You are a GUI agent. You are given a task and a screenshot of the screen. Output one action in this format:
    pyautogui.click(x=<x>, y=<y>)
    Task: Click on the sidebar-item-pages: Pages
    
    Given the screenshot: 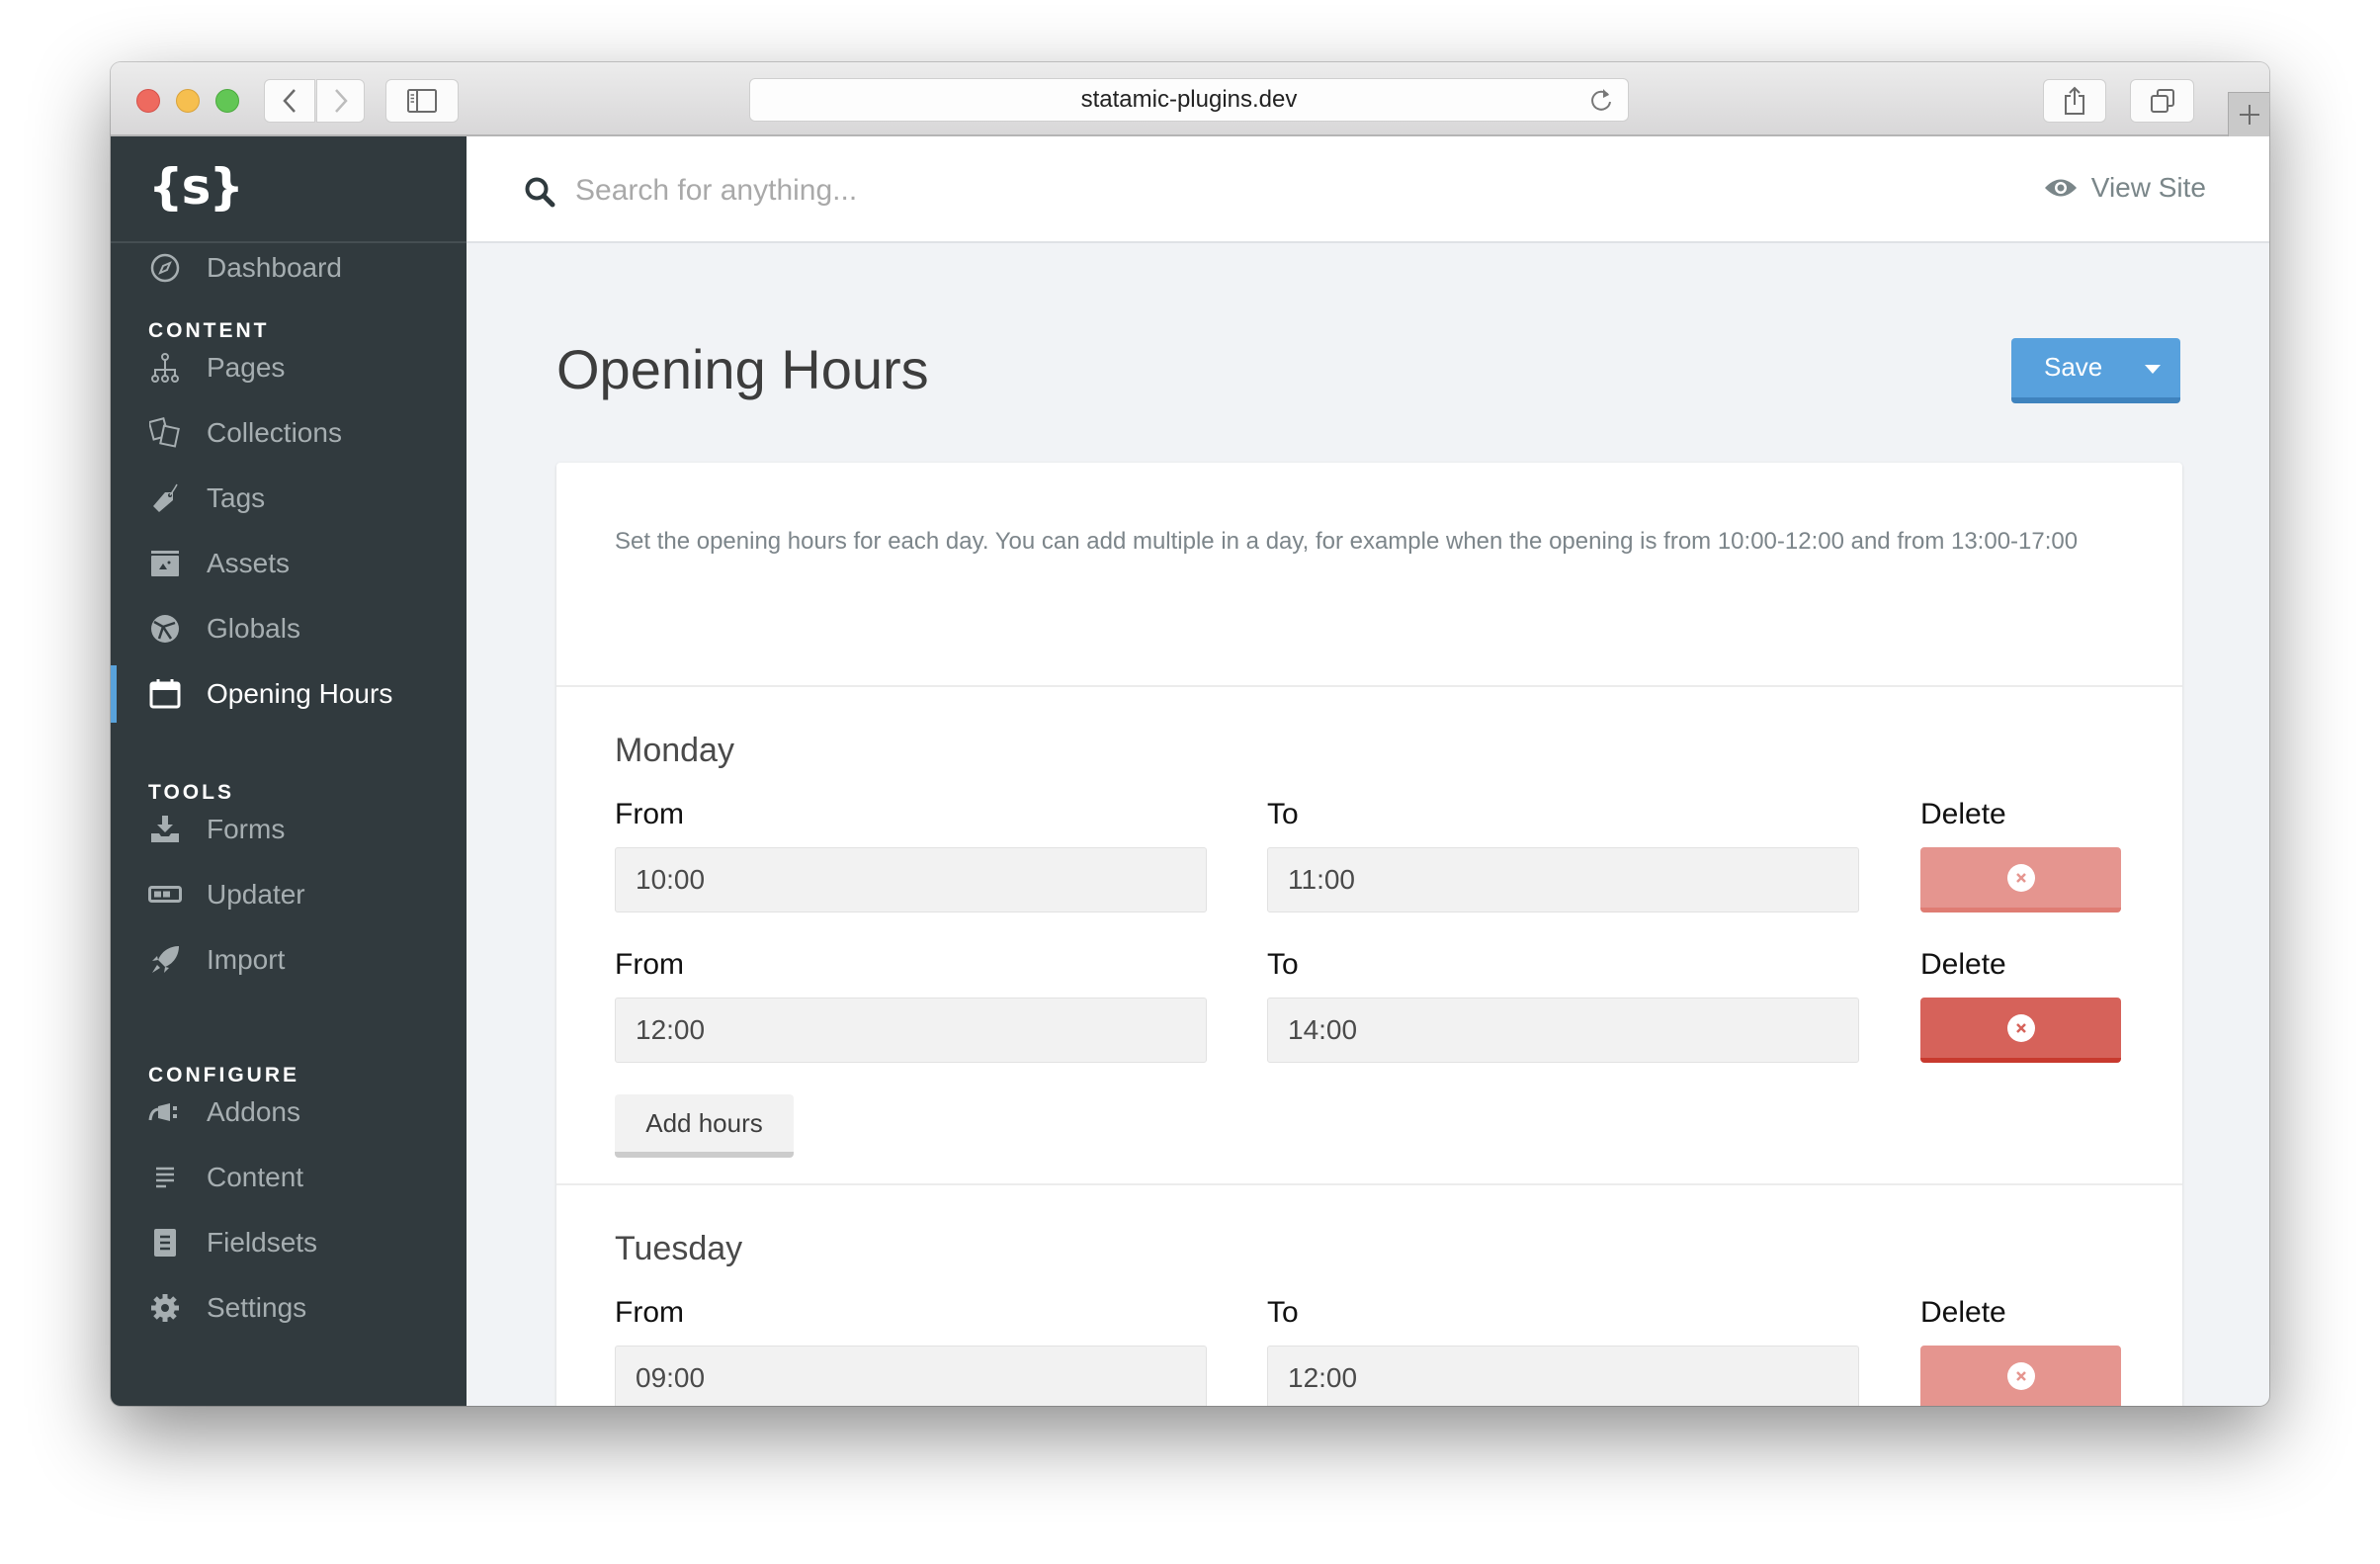 What is the action you would take?
    pyautogui.click(x=289, y=367)
    